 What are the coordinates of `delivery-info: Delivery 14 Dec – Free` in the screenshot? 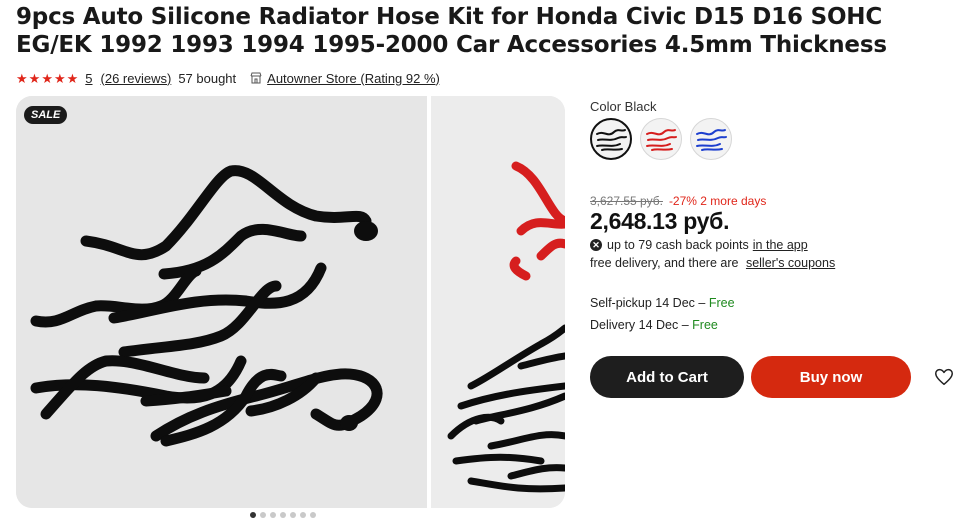 It's located at (654, 325).